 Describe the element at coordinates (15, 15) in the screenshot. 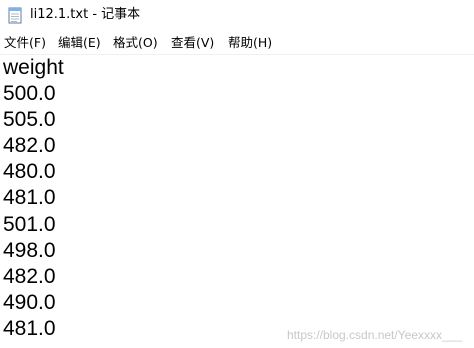

I see `notepad-icon` at that location.